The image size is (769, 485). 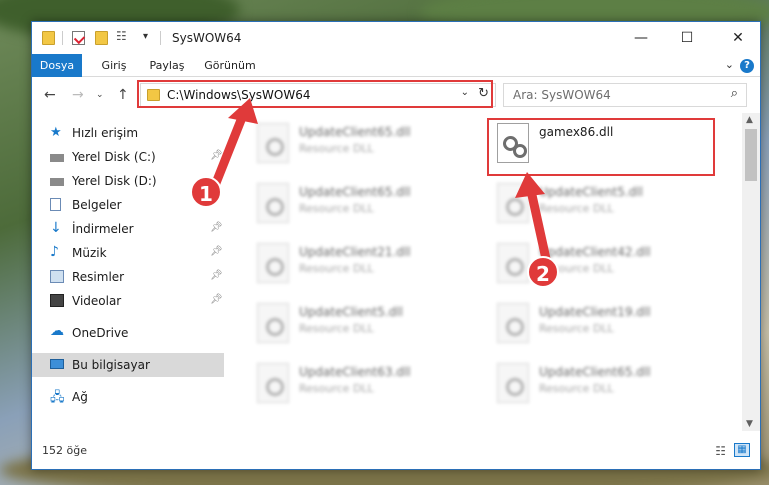 I want to click on back-arrow-icon: ←, so click(x=50, y=95).